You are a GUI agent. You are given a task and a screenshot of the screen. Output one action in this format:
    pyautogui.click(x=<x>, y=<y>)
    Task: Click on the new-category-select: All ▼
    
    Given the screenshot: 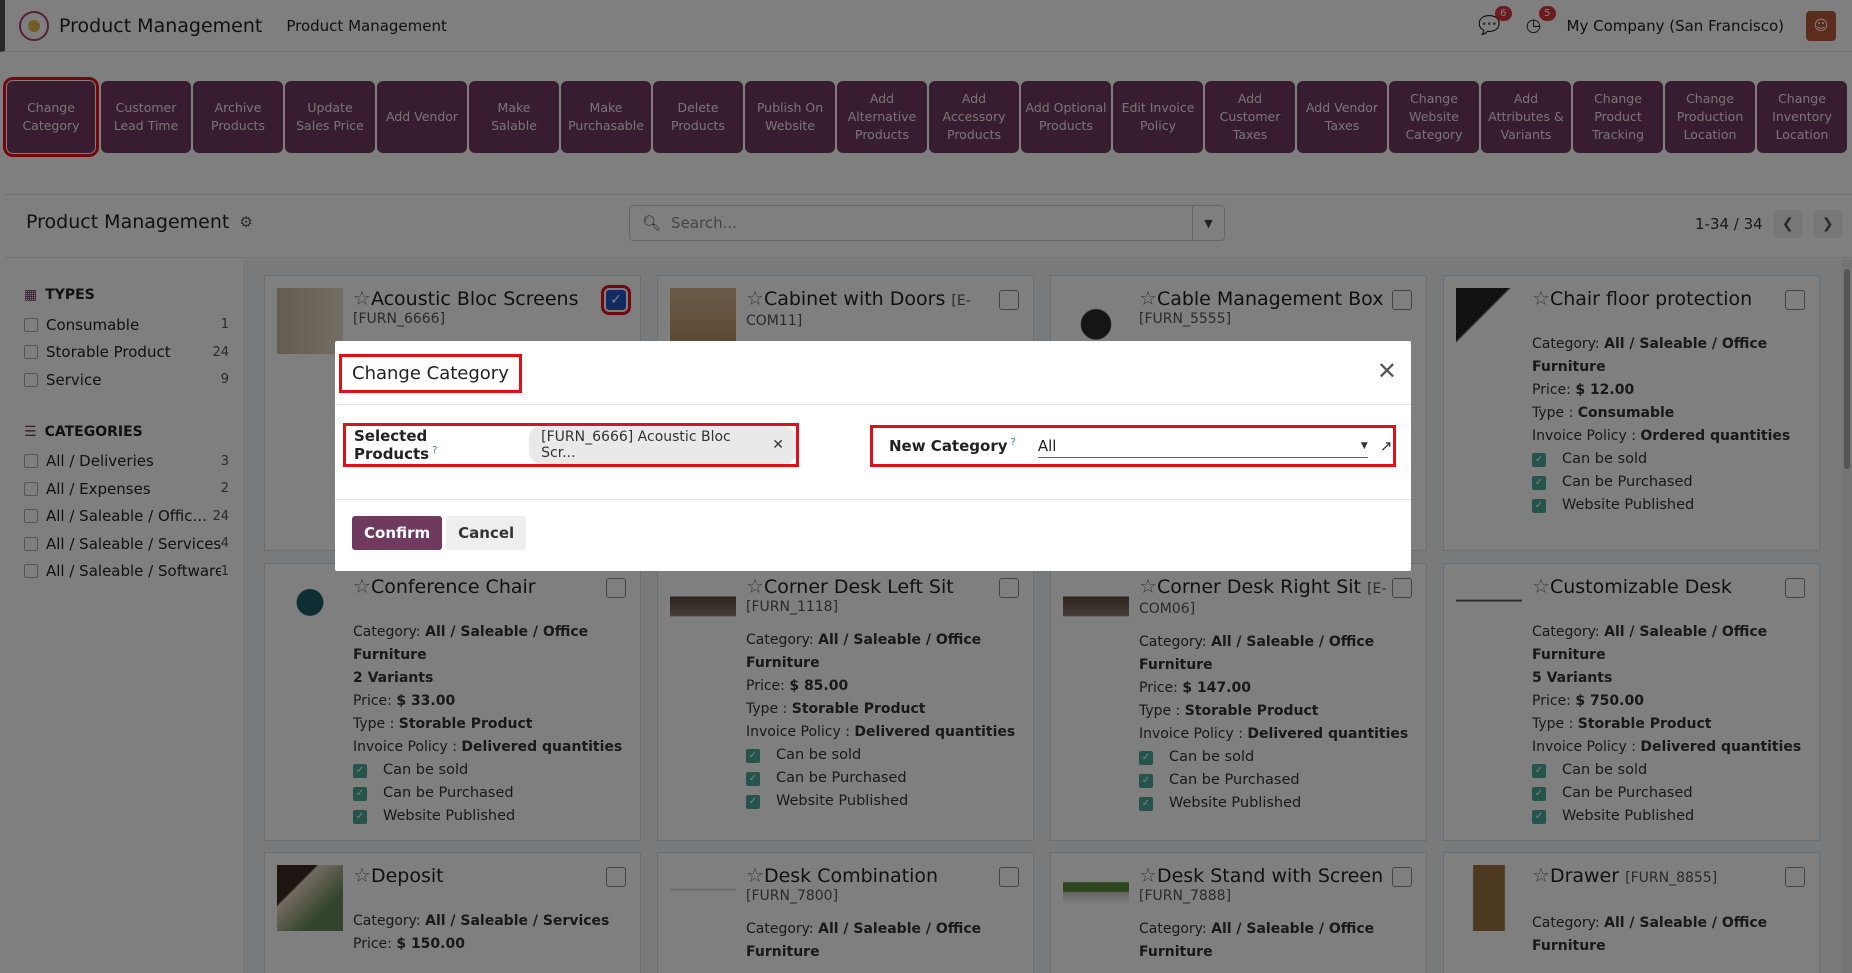 What is the action you would take?
    pyautogui.click(x=1202, y=446)
    